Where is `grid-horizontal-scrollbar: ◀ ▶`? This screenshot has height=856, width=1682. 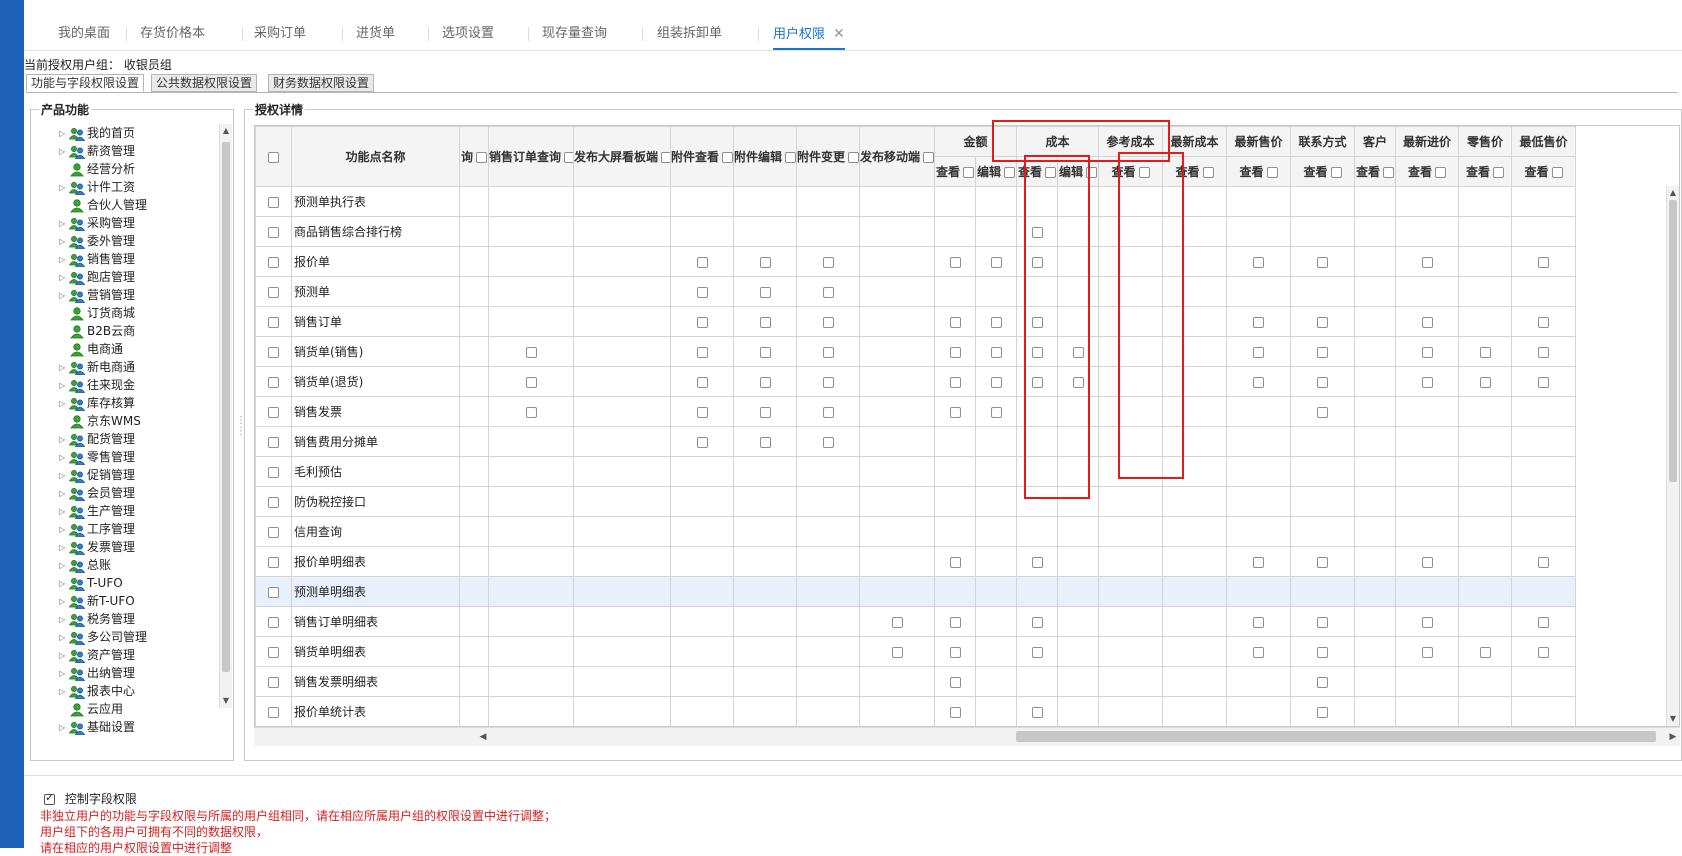
grid-horizontal-scrollbar: ◀ ▶ is located at coordinates (967, 736).